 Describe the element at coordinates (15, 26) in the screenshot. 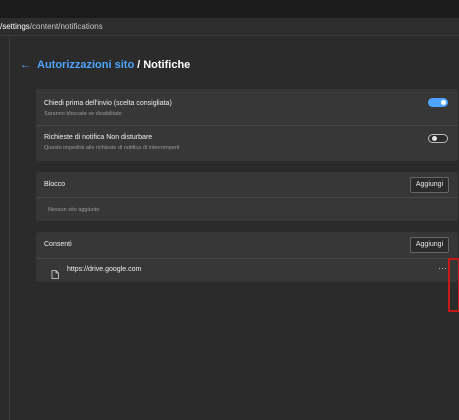

I see `address-bar-host: /settings` at that location.